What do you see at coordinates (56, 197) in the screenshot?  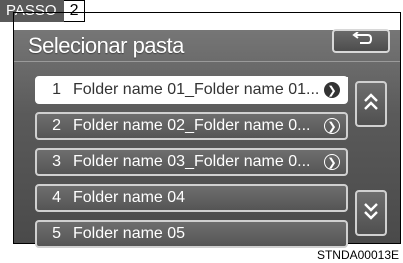 I see `item-number: 4` at bounding box center [56, 197].